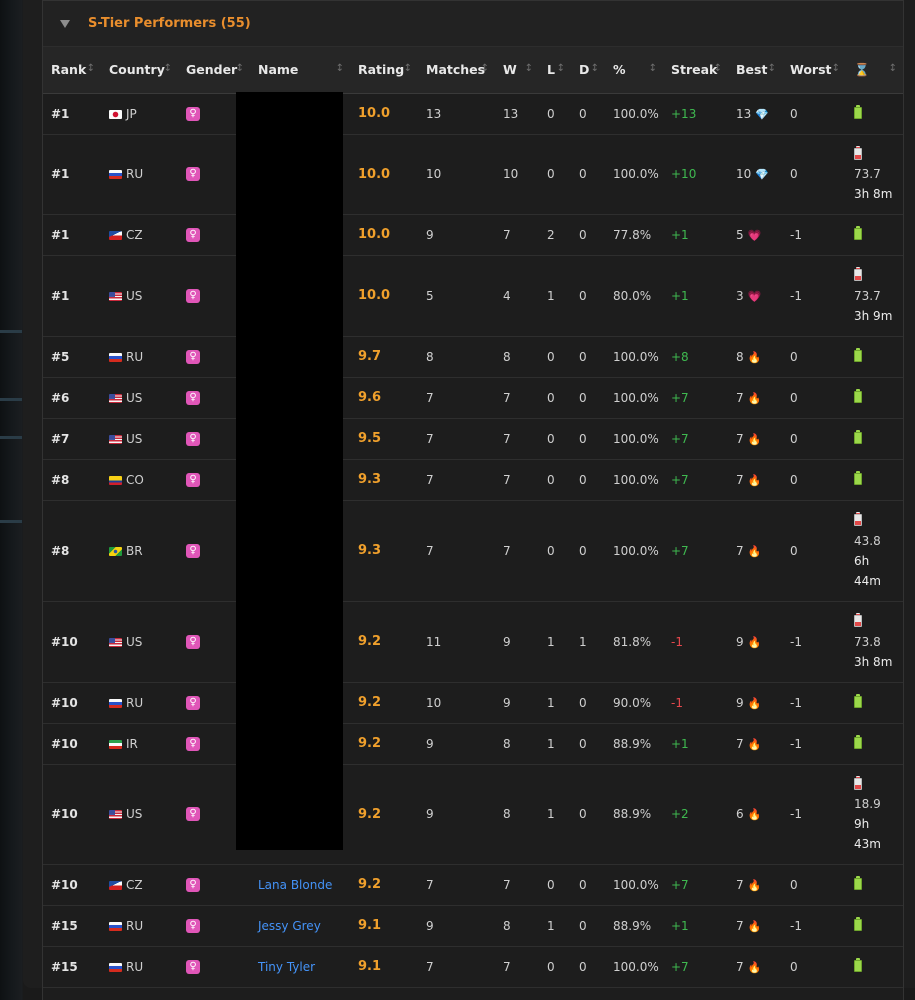 This screenshot has height=1000, width=915. I want to click on table-row: #8 BR ♀ 9.3 7 7 0 0 100.0% +7 7 🔥 0 43.8 6h 44m, so click(473, 551).